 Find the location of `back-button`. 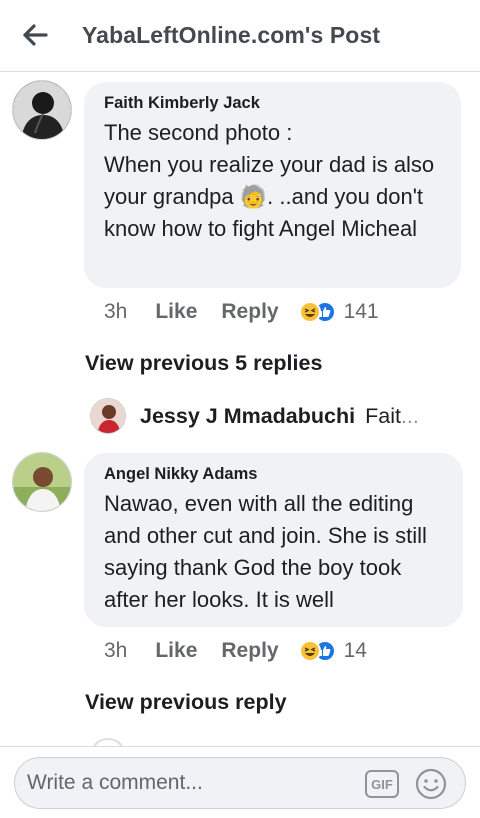

back-button is located at coordinates (35, 35).